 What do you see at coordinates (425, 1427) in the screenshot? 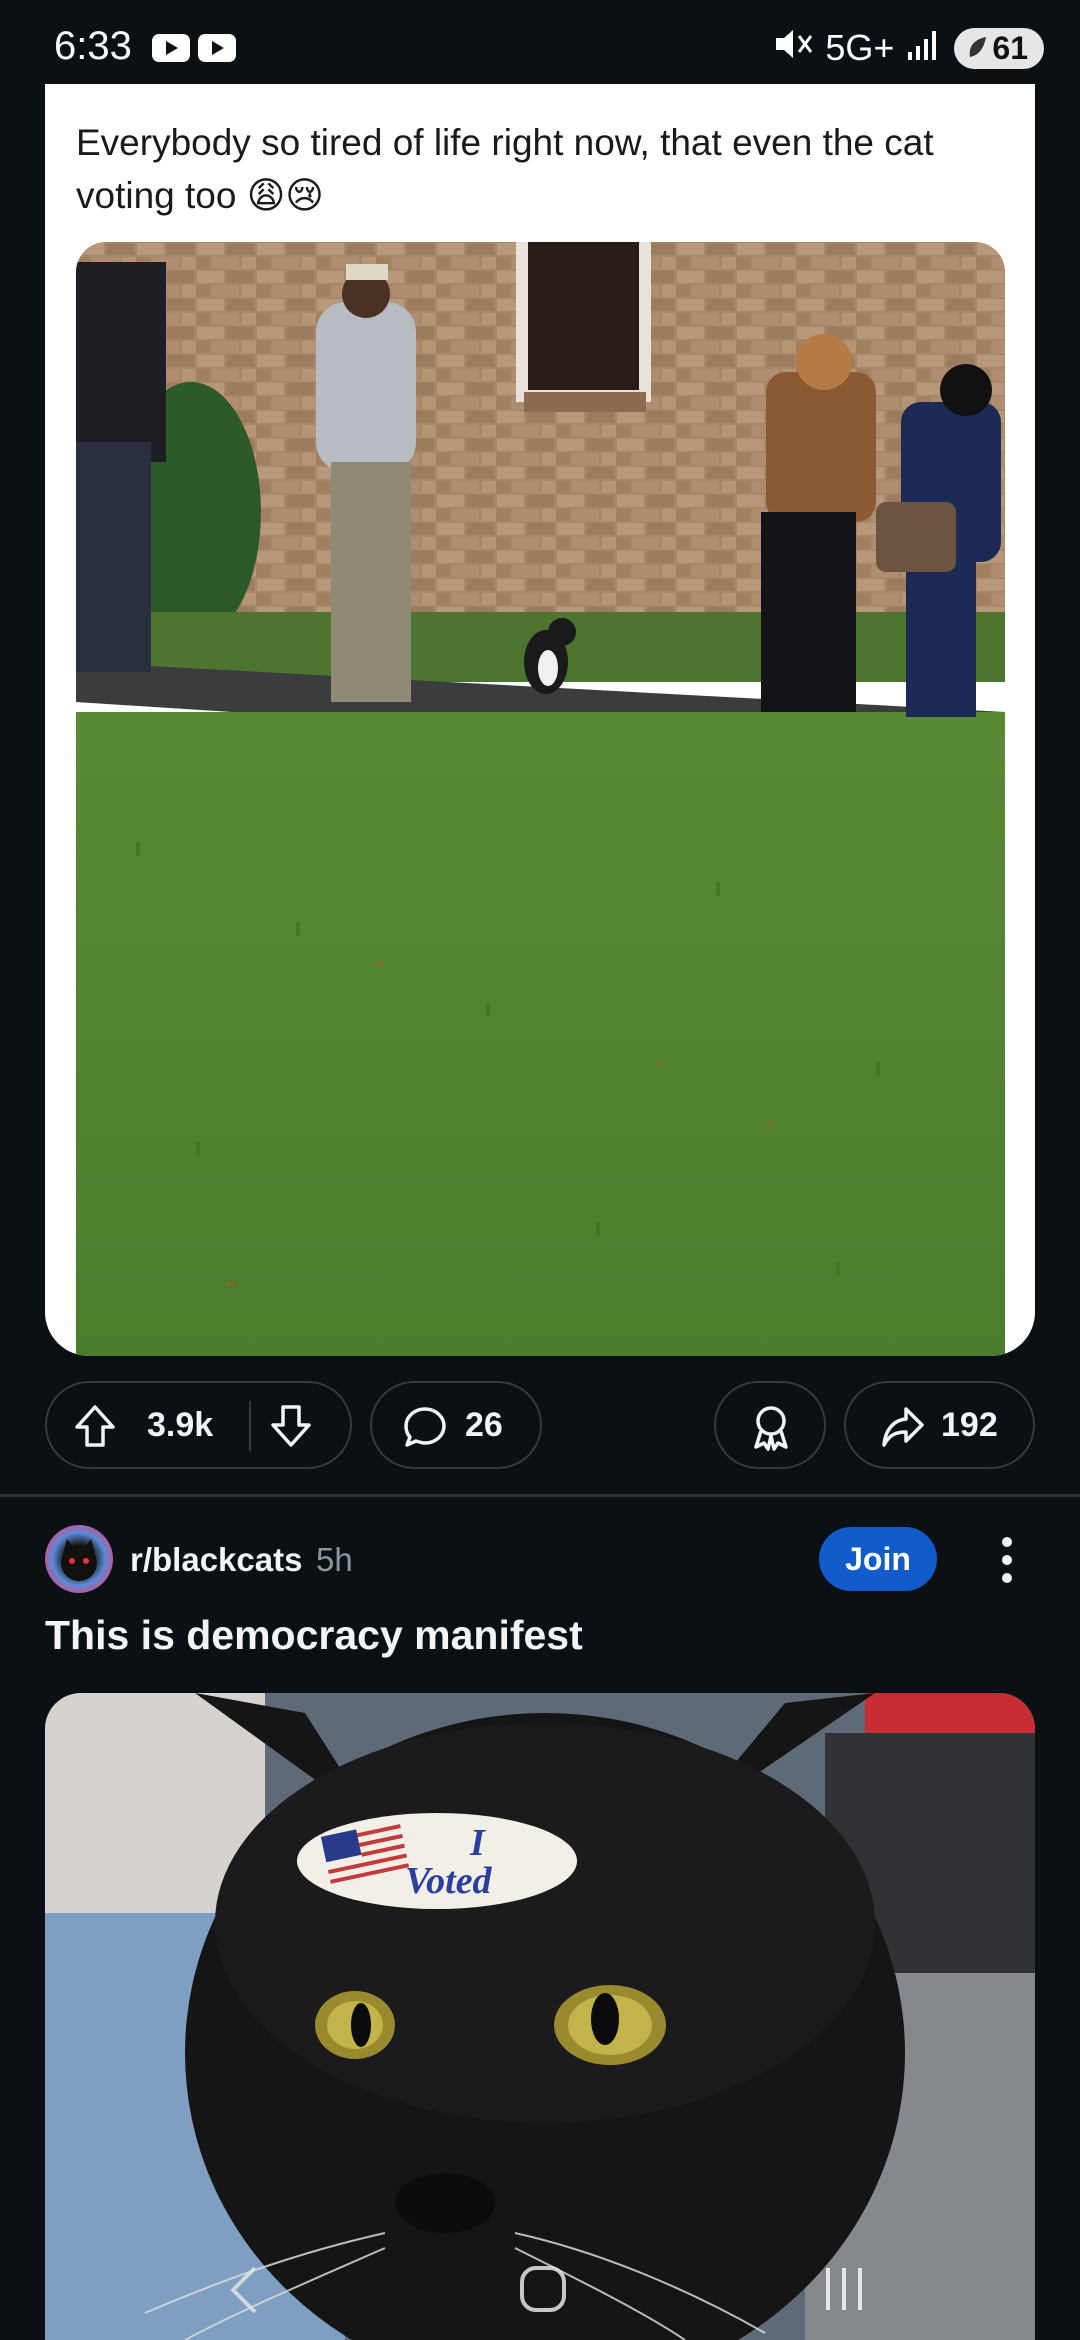
I see `comment-icon` at bounding box center [425, 1427].